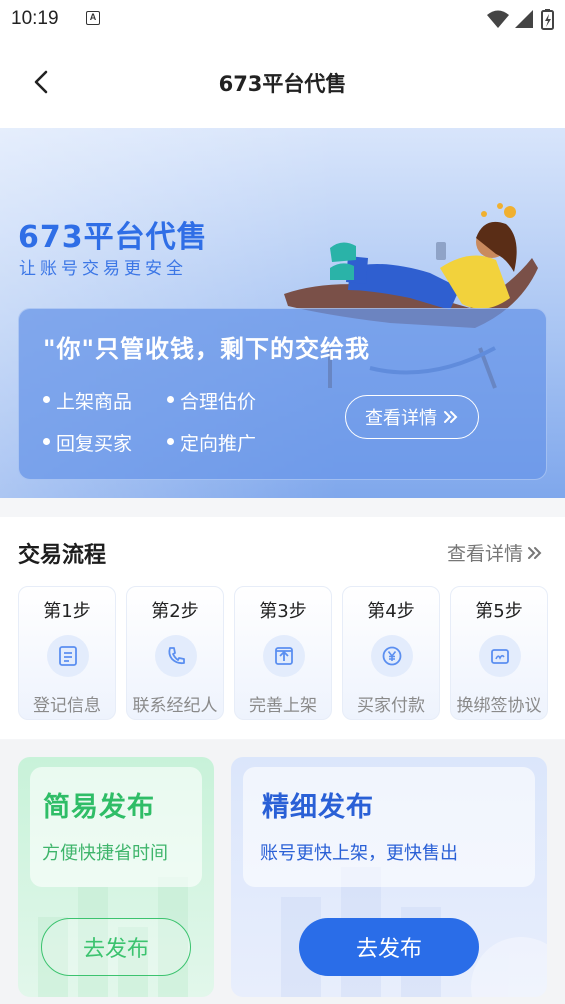 This screenshot has height=1004, width=565. Describe the element at coordinates (500, 656) in the screenshot. I see `contract-icon` at that location.